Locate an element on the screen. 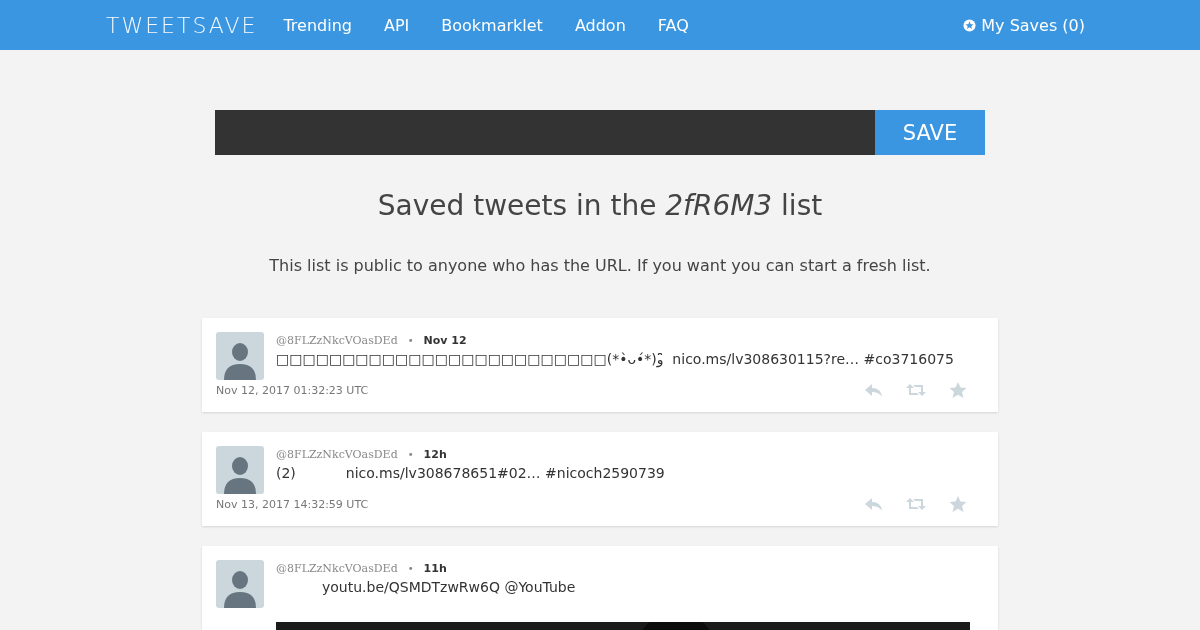 Image resolution: width=1200 pixels, height=630 pixels. star-icon is located at coordinates (970, 25).